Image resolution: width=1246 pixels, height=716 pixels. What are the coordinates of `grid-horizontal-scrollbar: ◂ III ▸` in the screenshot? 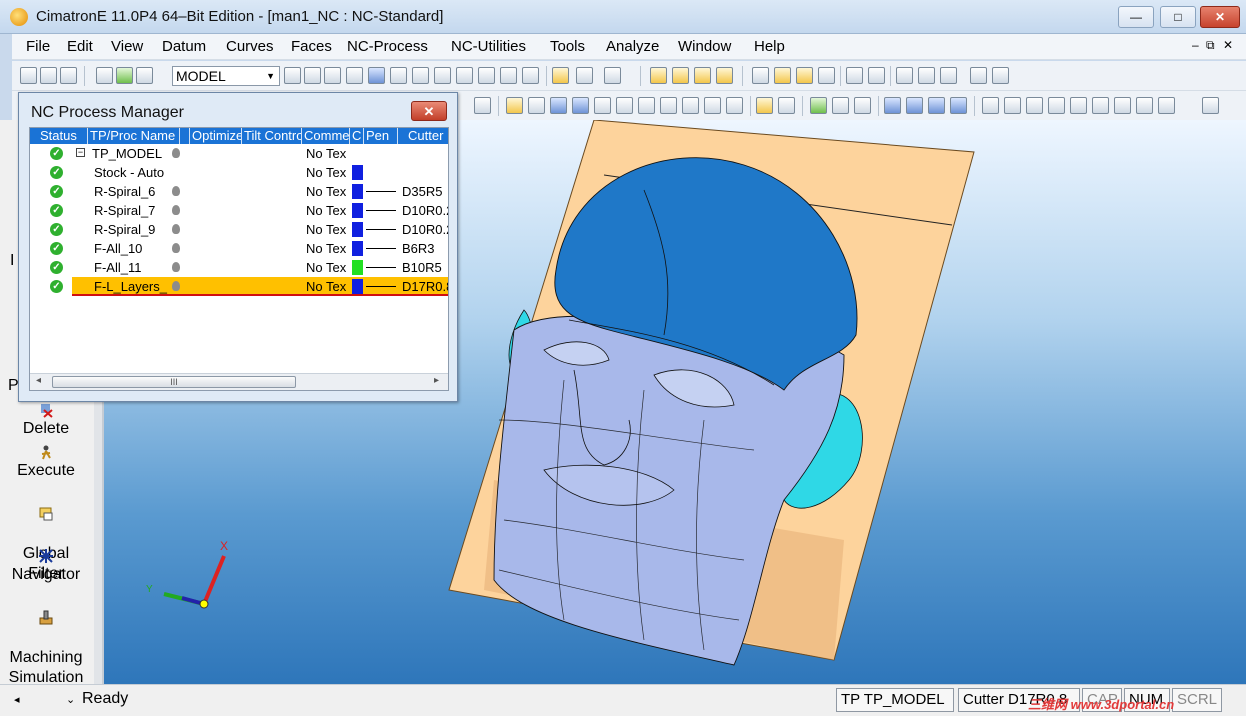 It's located at (239, 381).